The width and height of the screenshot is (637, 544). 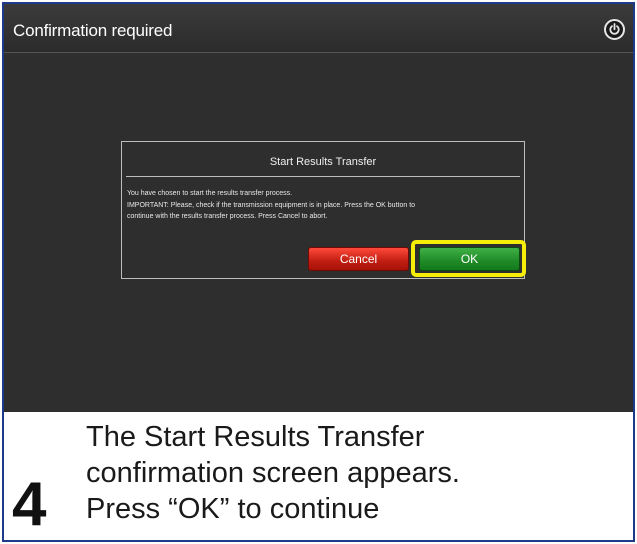 I want to click on title-bar: Confirmation required, so click(x=318, y=28).